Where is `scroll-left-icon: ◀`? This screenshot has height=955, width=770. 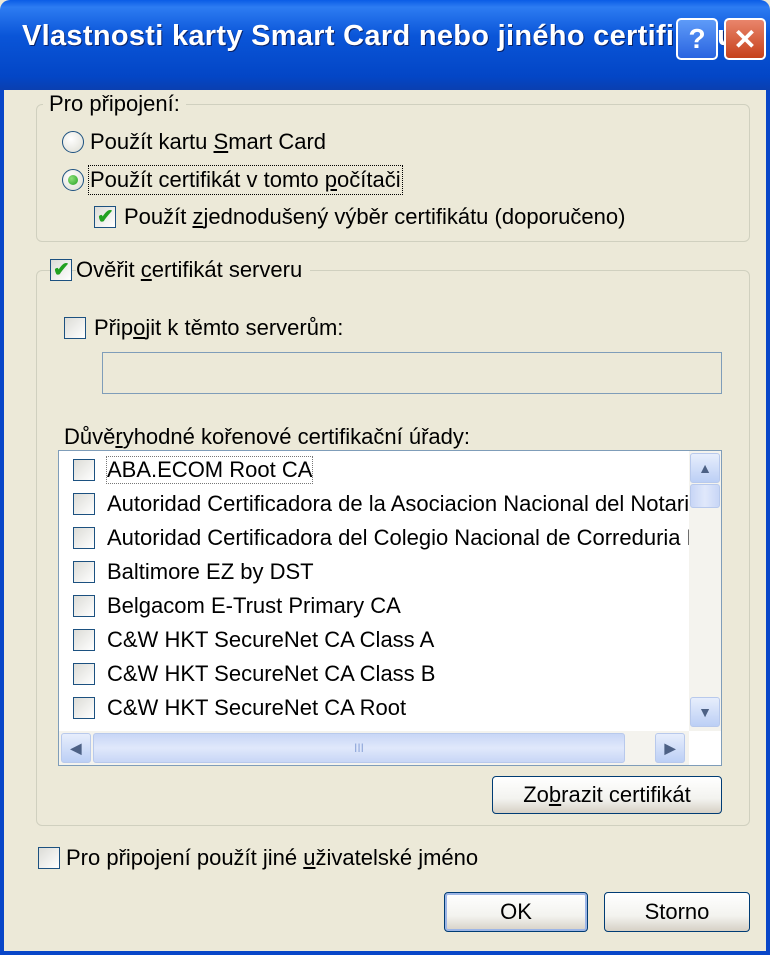
scroll-left-icon: ◀ is located at coordinates (76, 748).